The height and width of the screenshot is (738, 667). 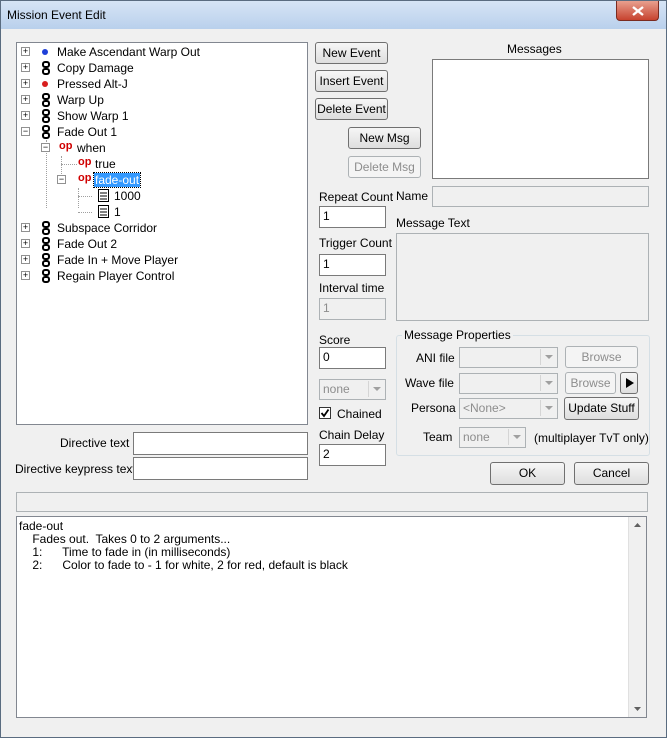 I want to click on tree-item-label: Make Ascendant Warp Out, so click(x=128, y=52).